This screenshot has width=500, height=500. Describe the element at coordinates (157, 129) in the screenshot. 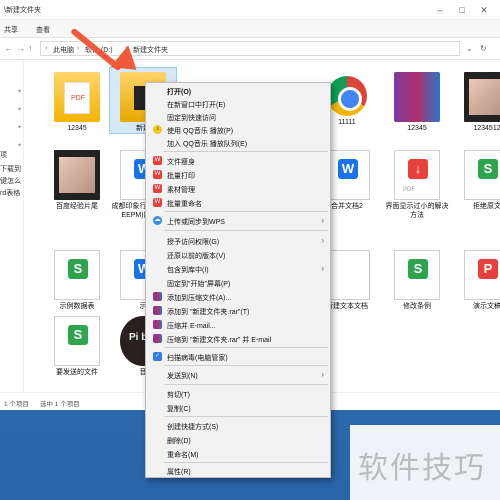

I see `qq-music-icon: ♪` at that location.